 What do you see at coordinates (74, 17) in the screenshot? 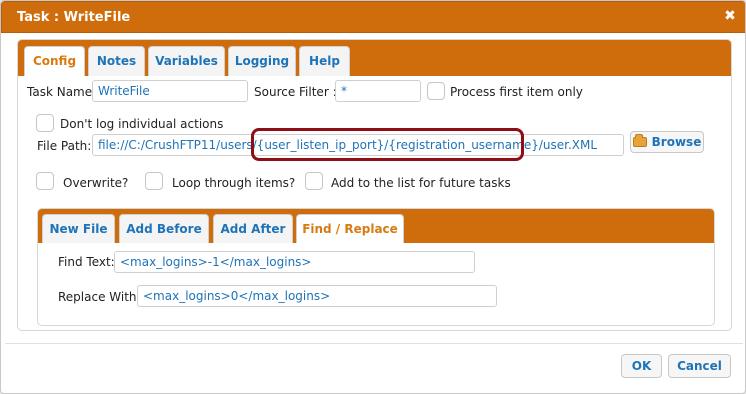
I see `dialog-title: Task : WriteFile` at bounding box center [74, 17].